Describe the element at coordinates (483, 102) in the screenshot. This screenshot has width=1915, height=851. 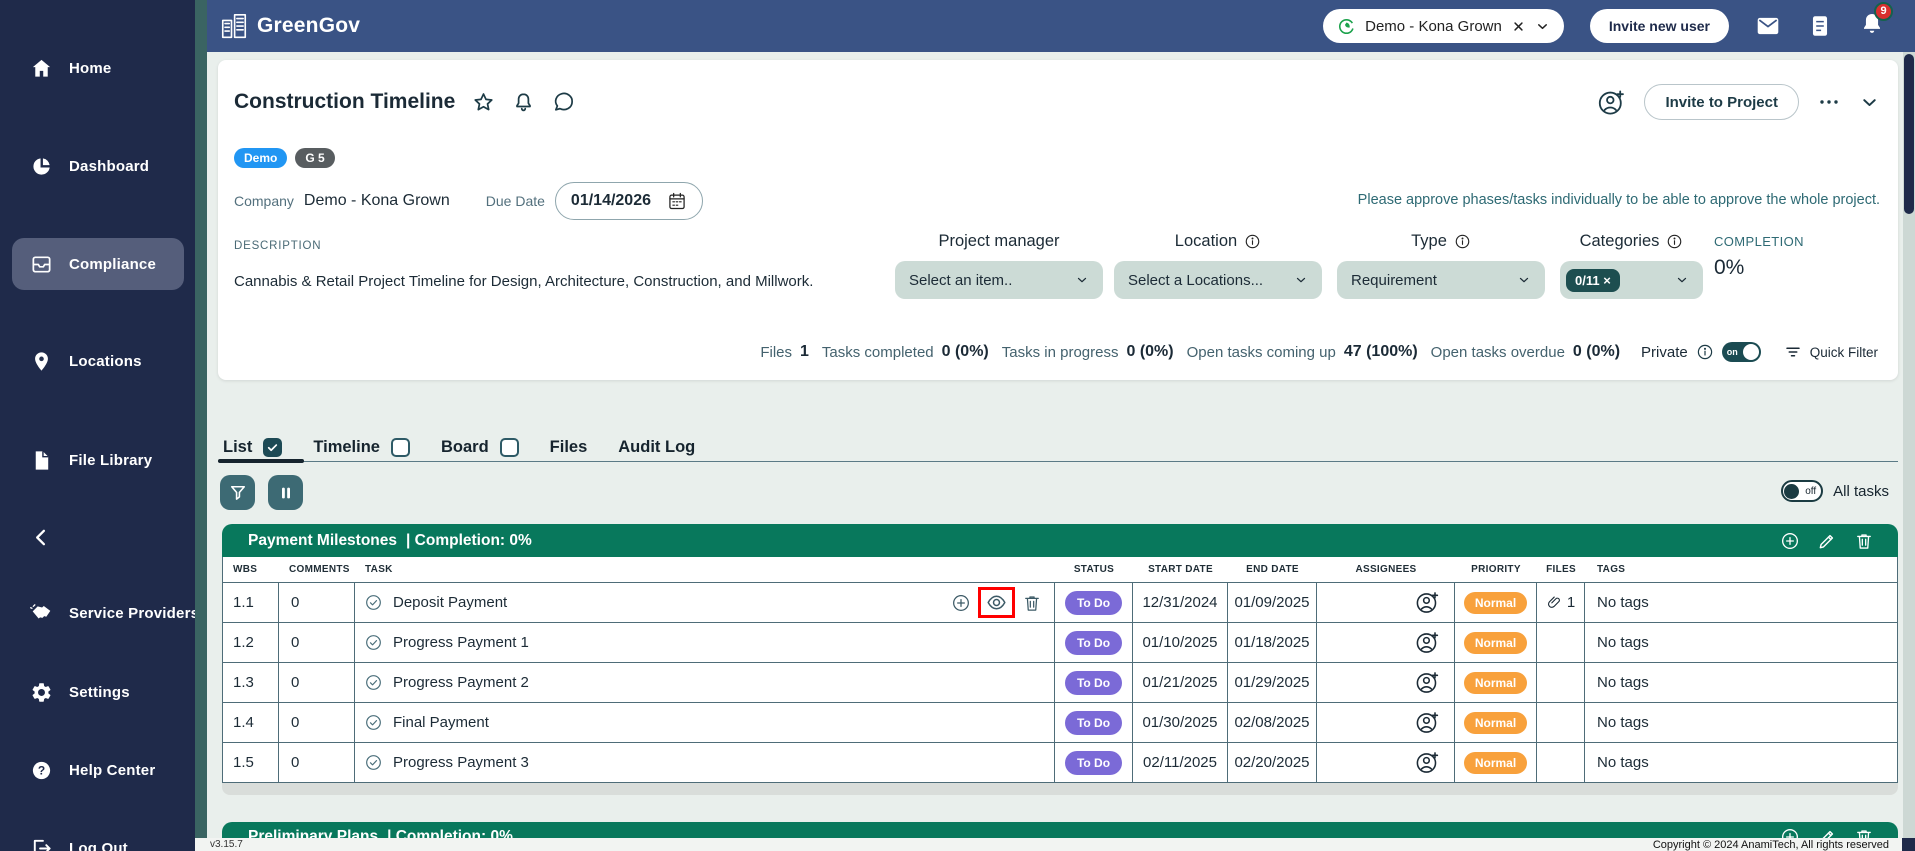
I see `star-icon` at that location.